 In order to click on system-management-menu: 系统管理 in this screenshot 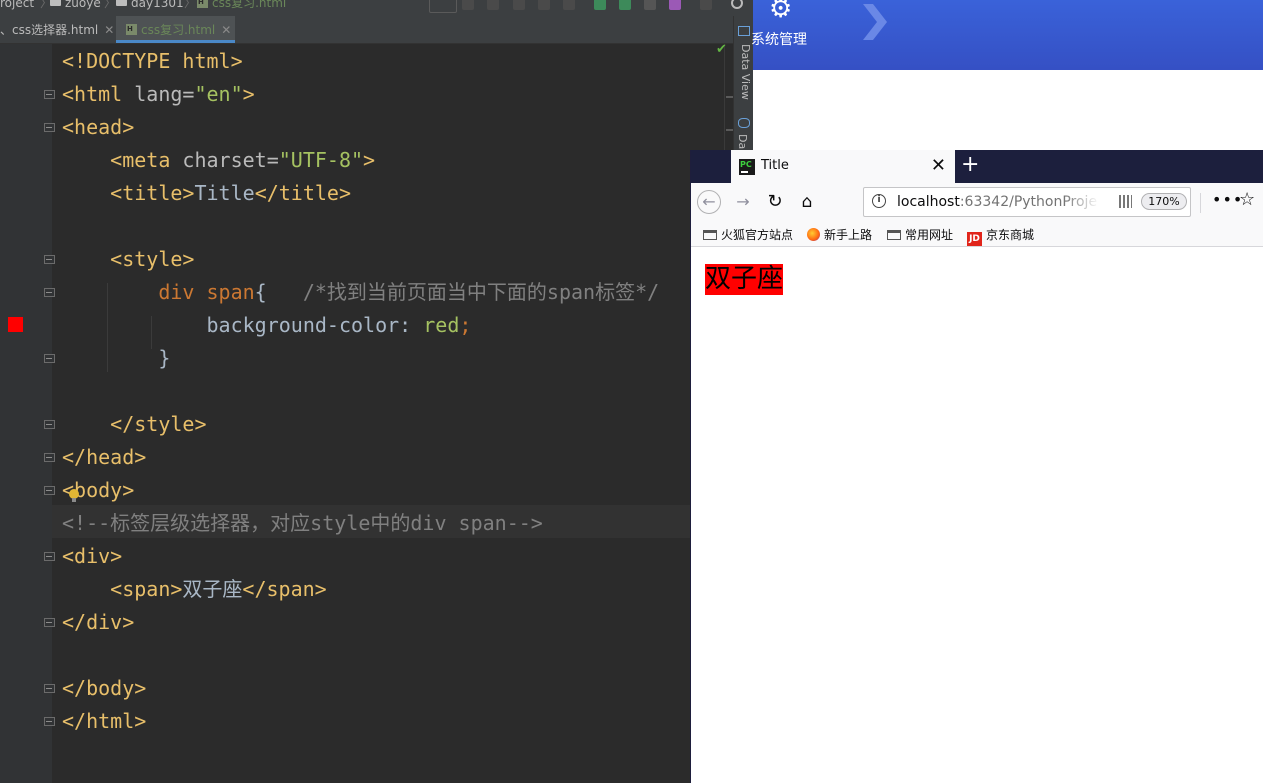, I will do `click(779, 39)`.